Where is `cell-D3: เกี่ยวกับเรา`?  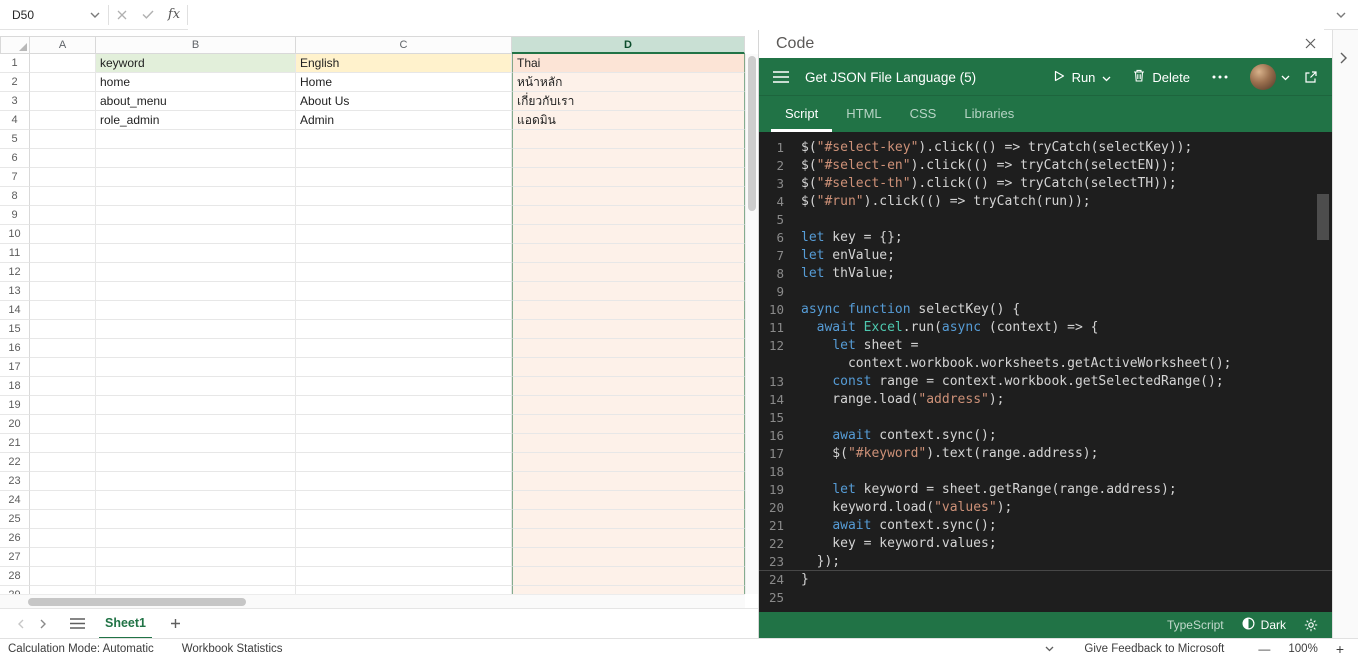
cell-D3: เกี่ยวกับเรา is located at coordinates (628, 101).